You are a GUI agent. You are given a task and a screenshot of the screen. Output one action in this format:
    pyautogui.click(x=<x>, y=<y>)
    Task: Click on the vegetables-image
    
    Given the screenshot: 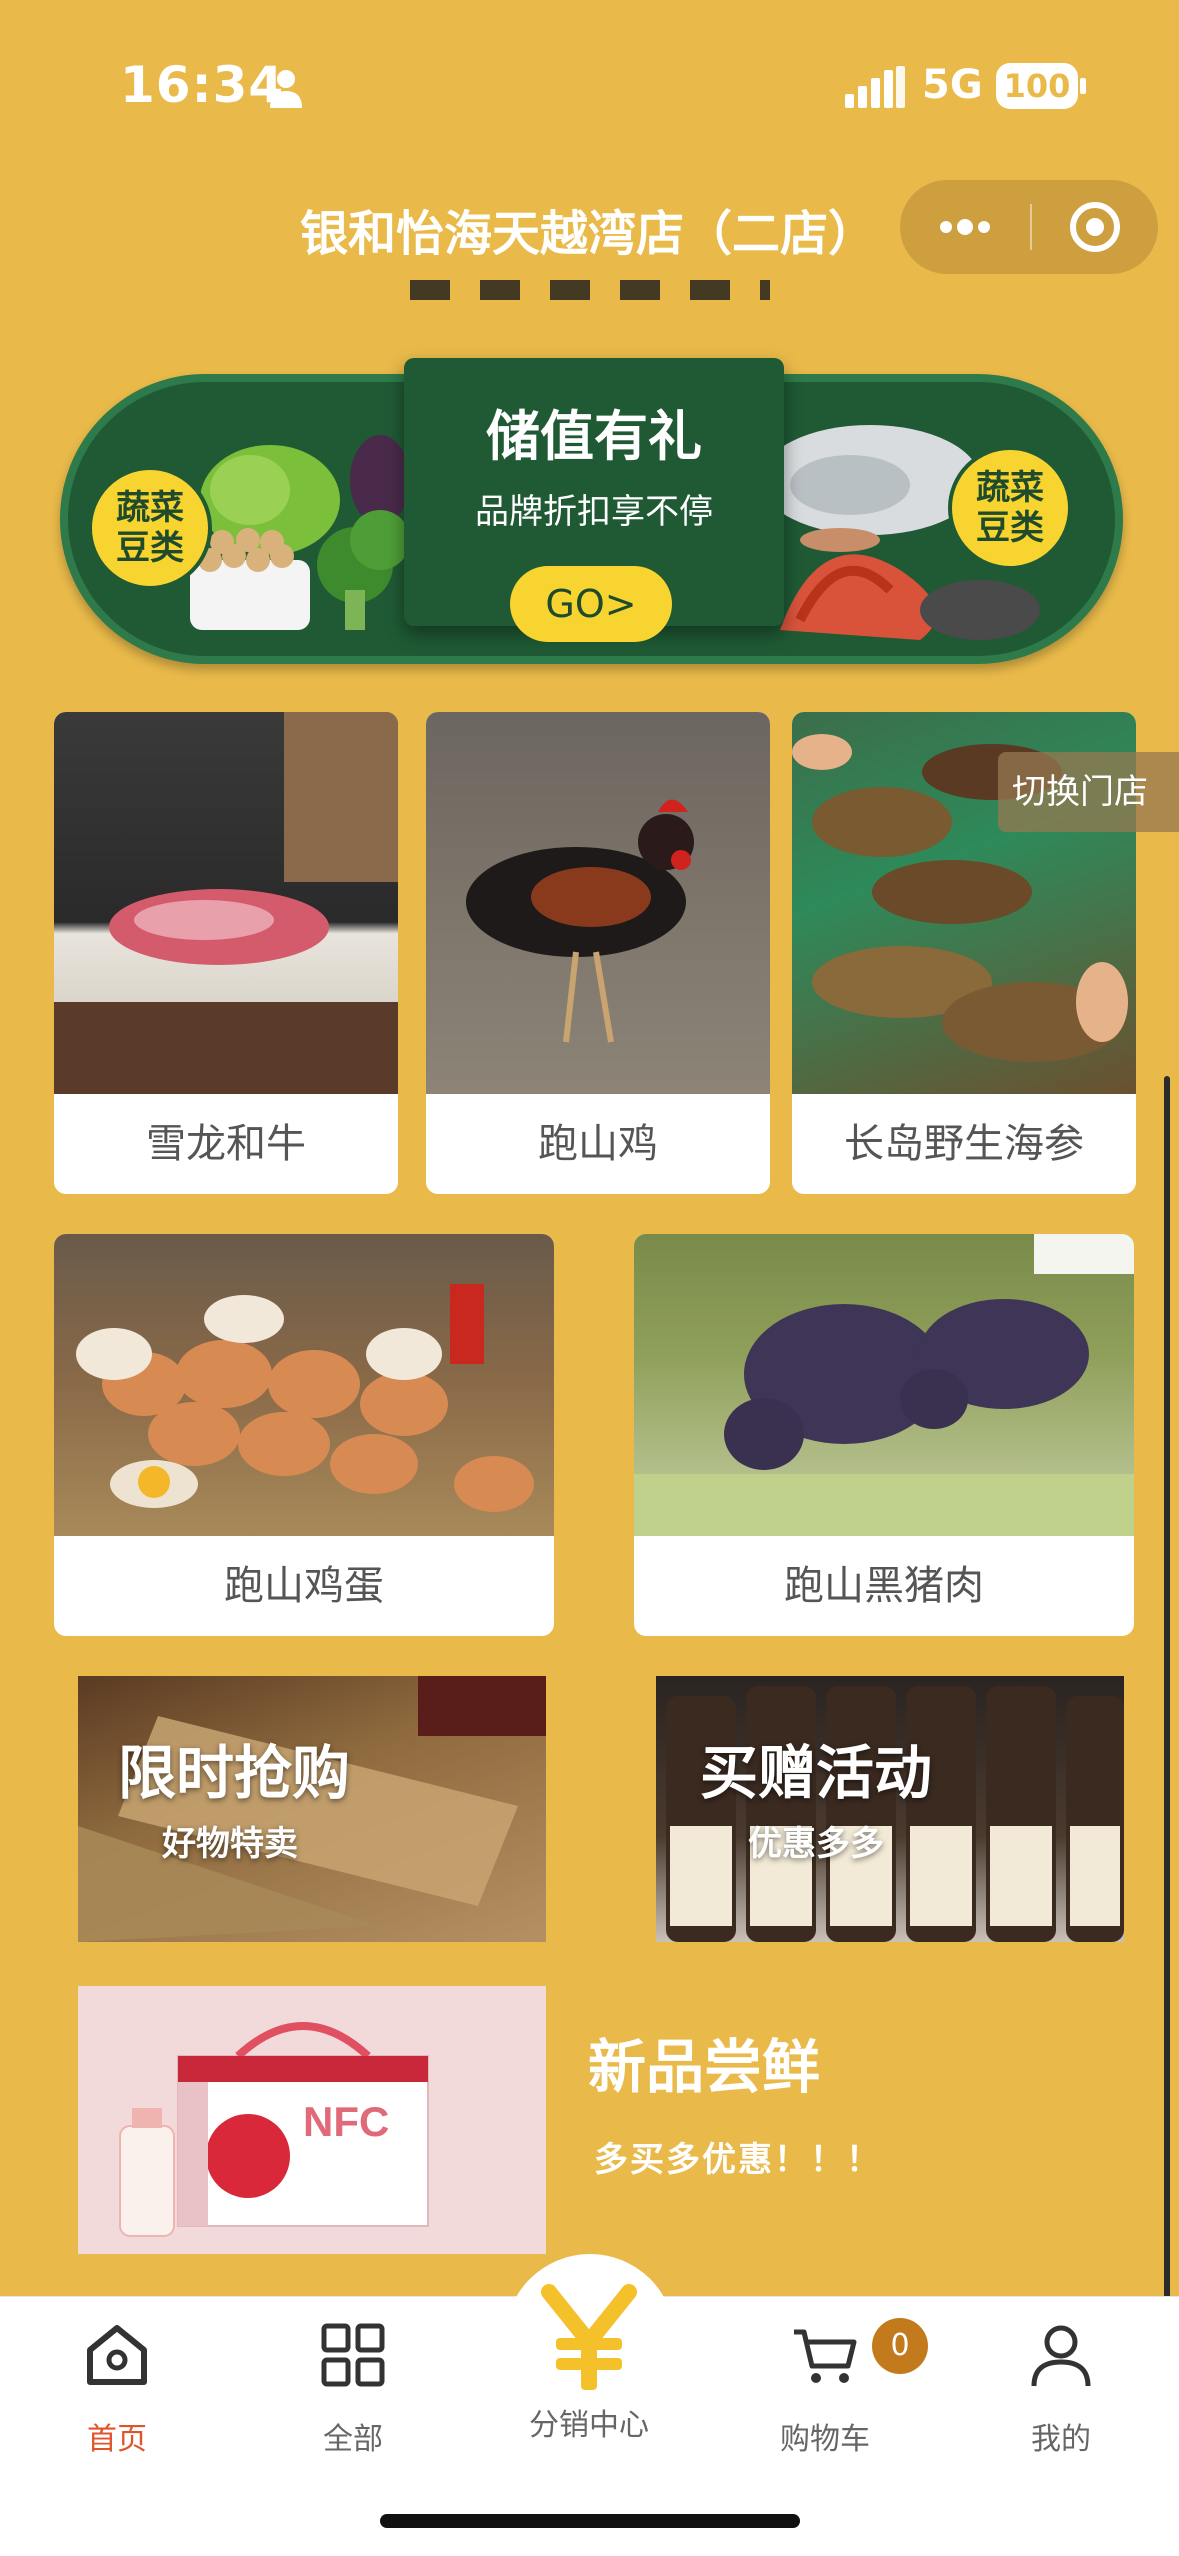 What is the action you would take?
    pyautogui.click(x=300, y=532)
    